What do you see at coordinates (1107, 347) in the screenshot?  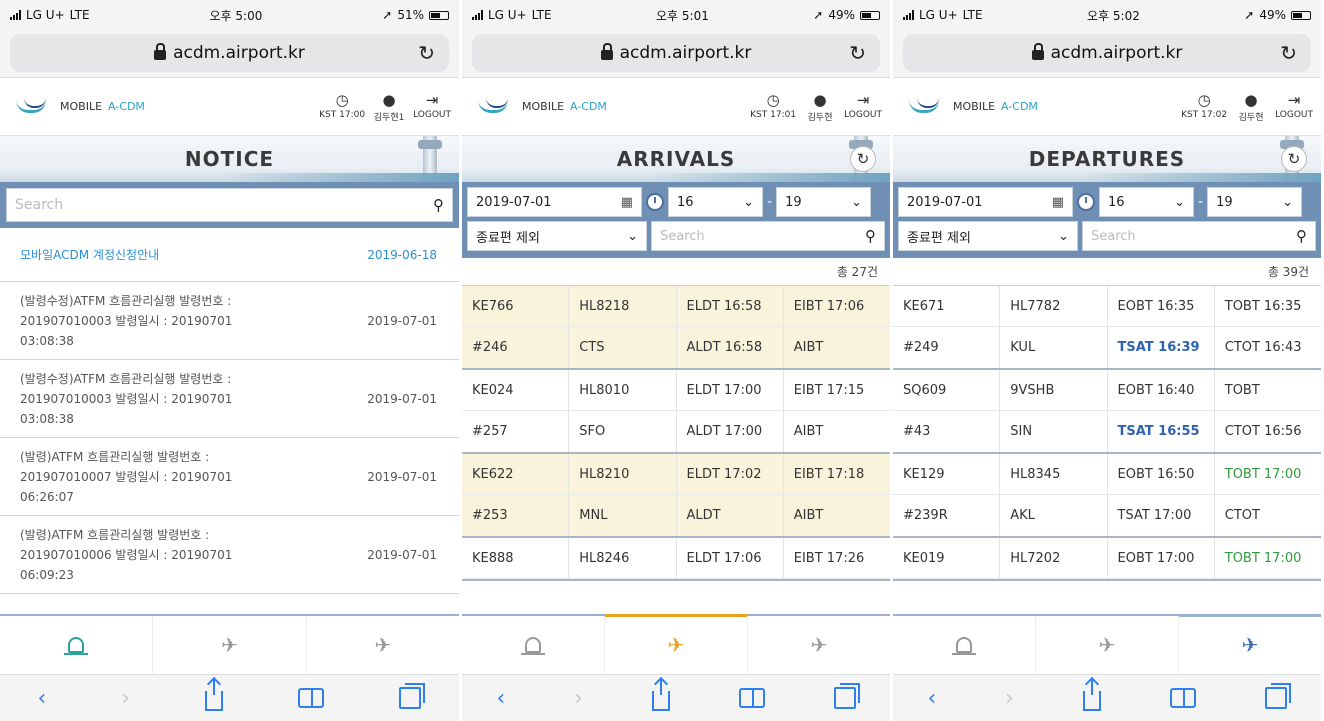 I see `table-row: #249 KUL TSAT 16:39 CTOT 16:43` at bounding box center [1107, 347].